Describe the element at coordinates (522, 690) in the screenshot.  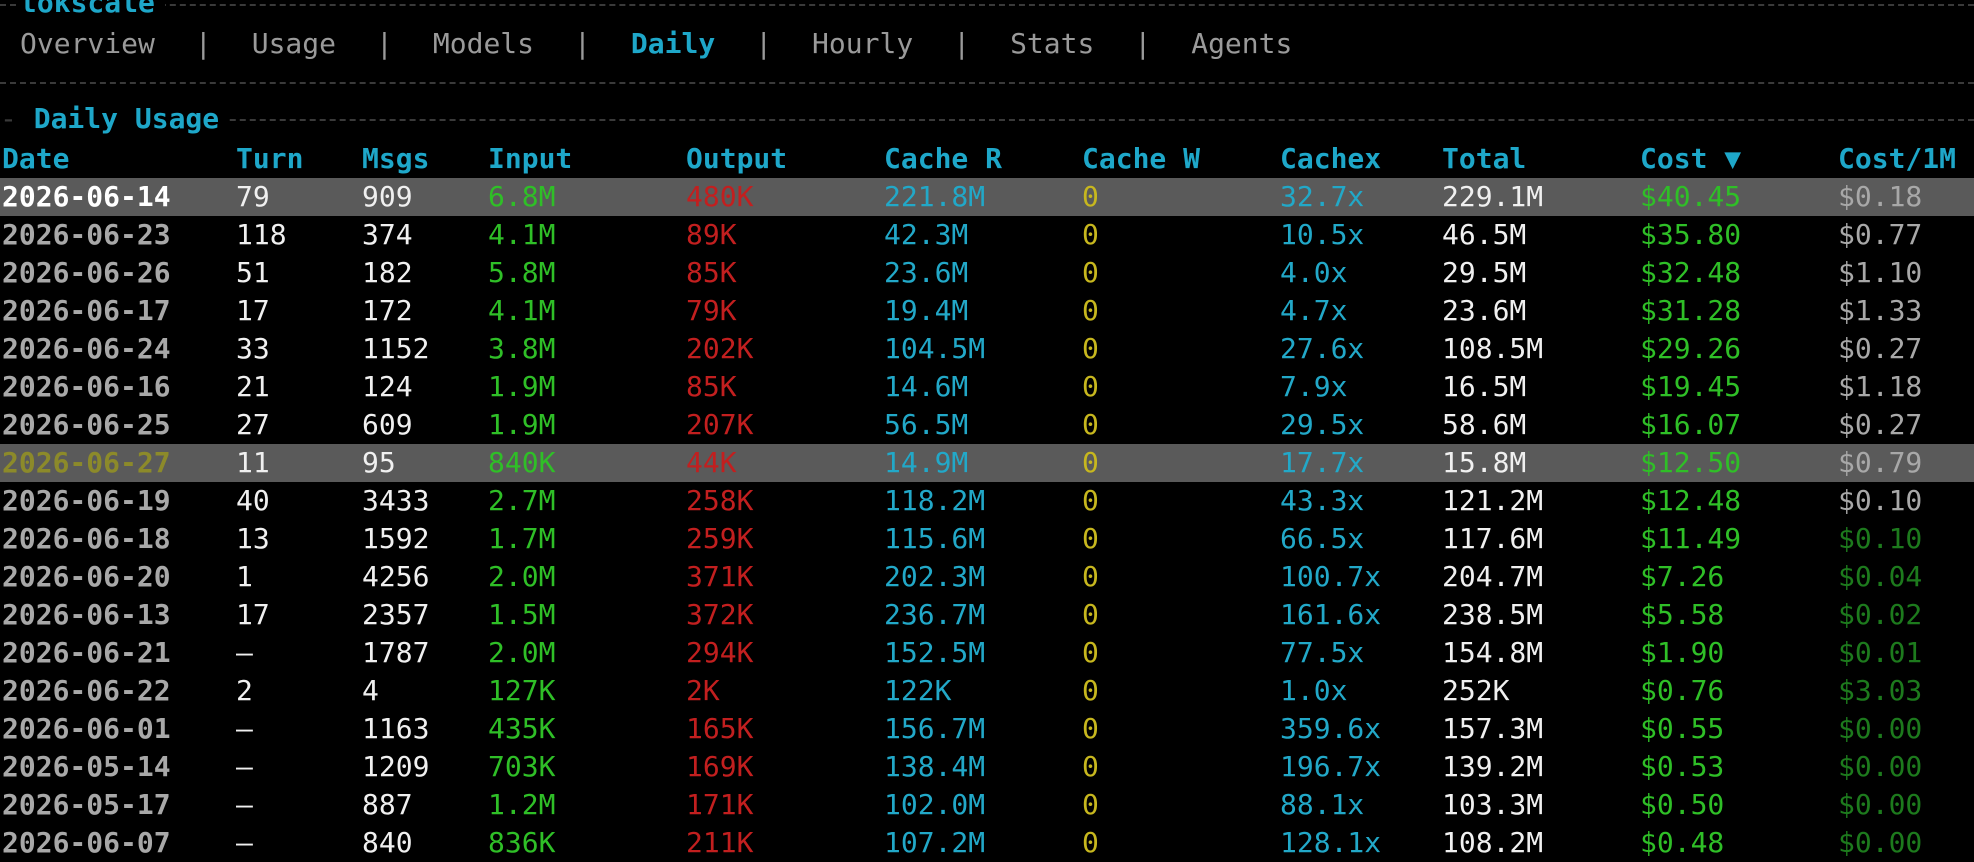
I see `input-cell: 127K` at that location.